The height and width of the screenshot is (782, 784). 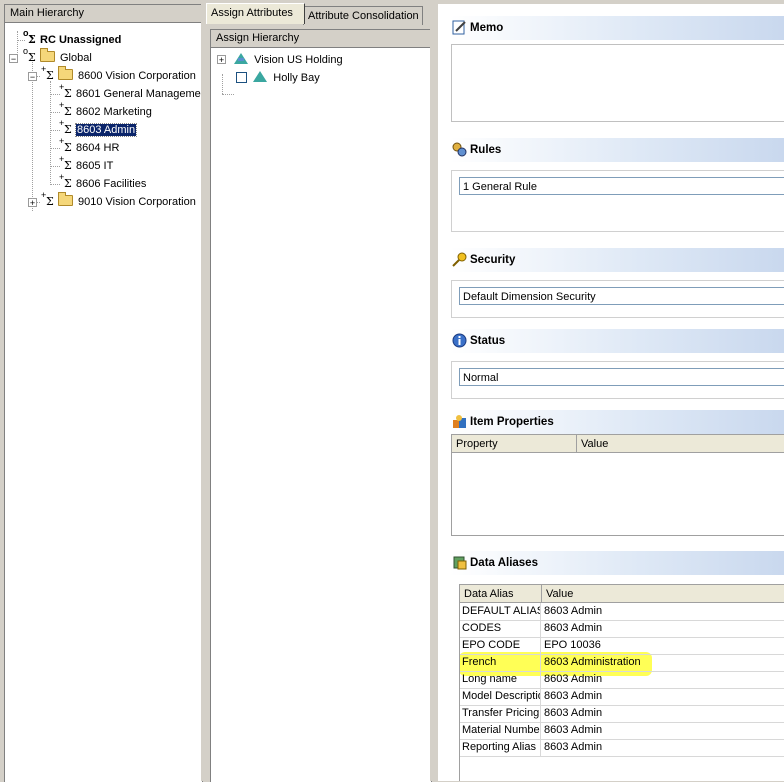 What do you see at coordinates (459, 149) in the screenshot?
I see `rules-gears-icon` at bounding box center [459, 149].